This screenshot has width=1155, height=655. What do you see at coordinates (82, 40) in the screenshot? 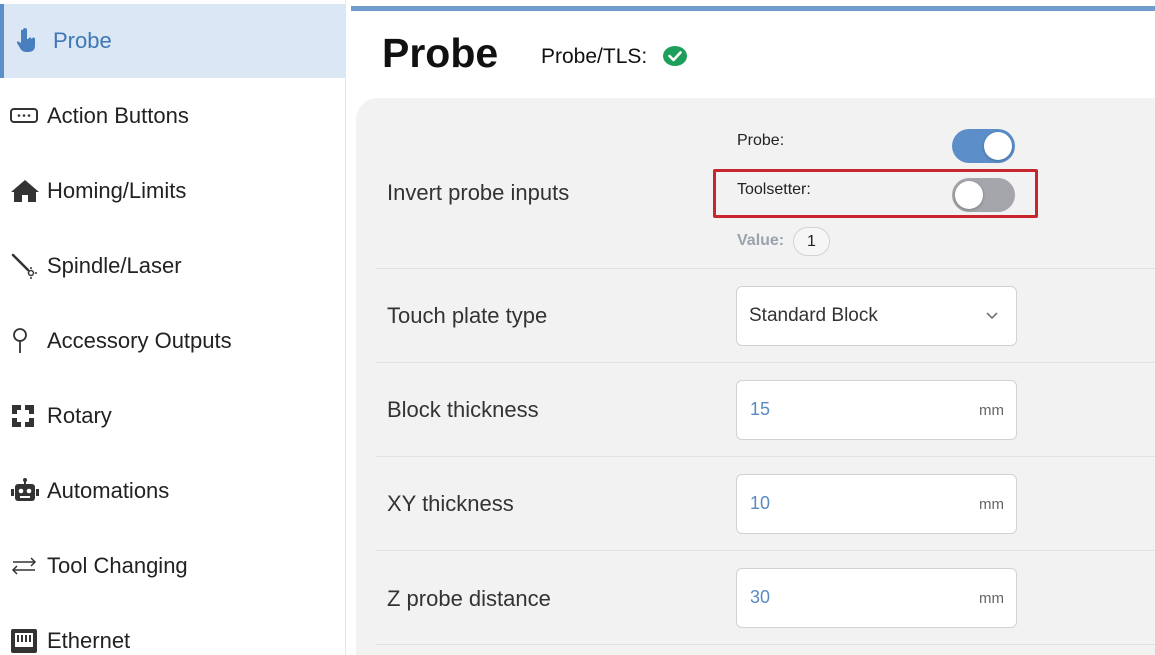
I see `sidebar-item-label: Probe` at bounding box center [82, 40].